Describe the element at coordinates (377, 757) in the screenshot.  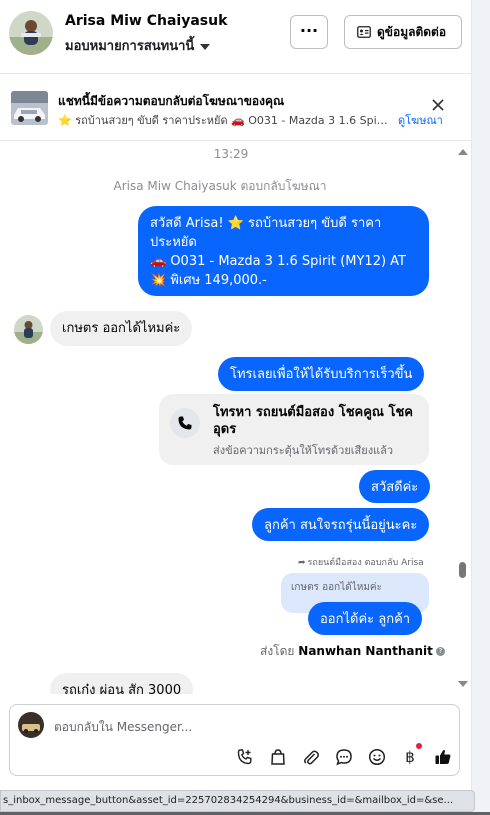
I see `emoji-icon` at that location.